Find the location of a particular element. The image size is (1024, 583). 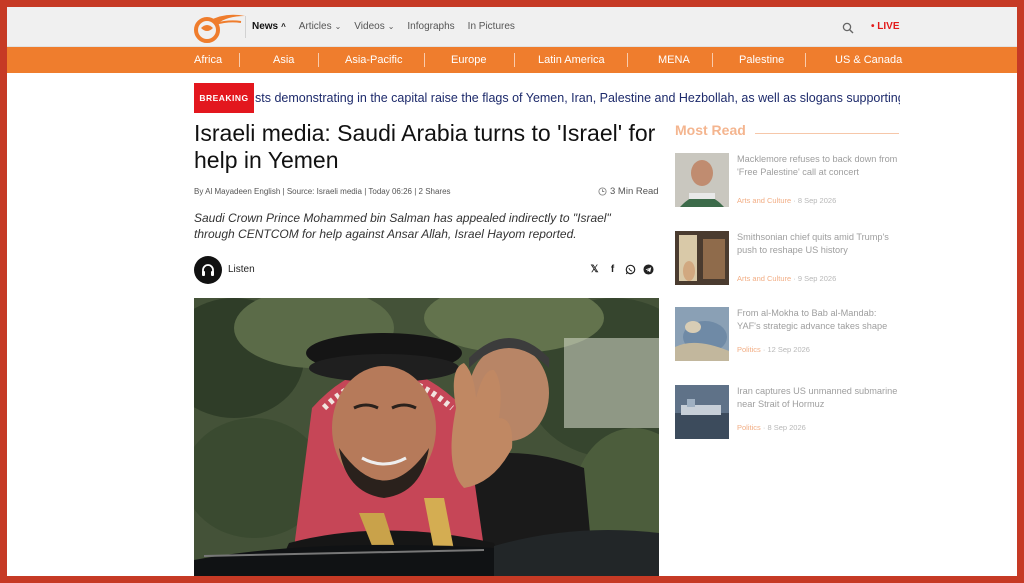

most-read-meta: Arts and Culture · 9 Sep 2026 is located at coordinates (787, 278).